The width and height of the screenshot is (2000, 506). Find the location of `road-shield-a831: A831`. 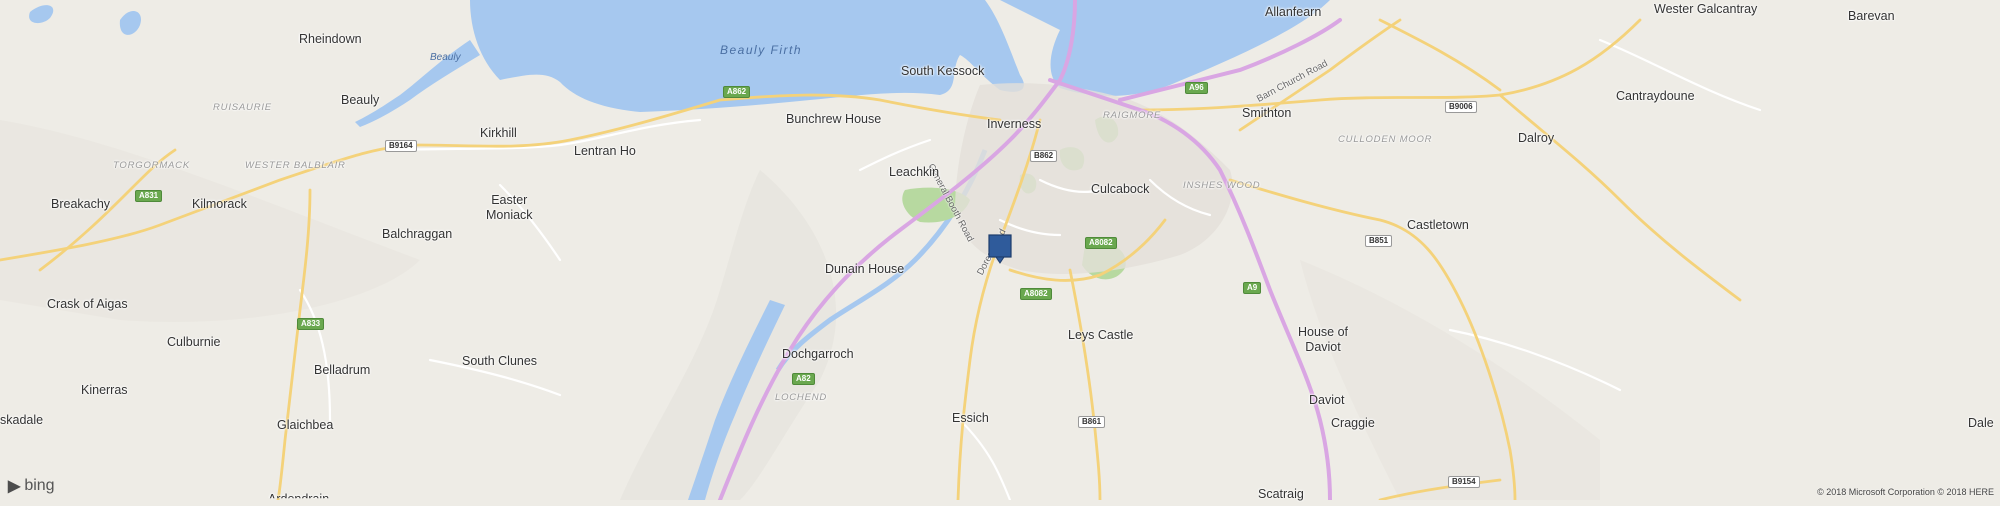

road-shield-a831: A831 is located at coordinates (149, 196).